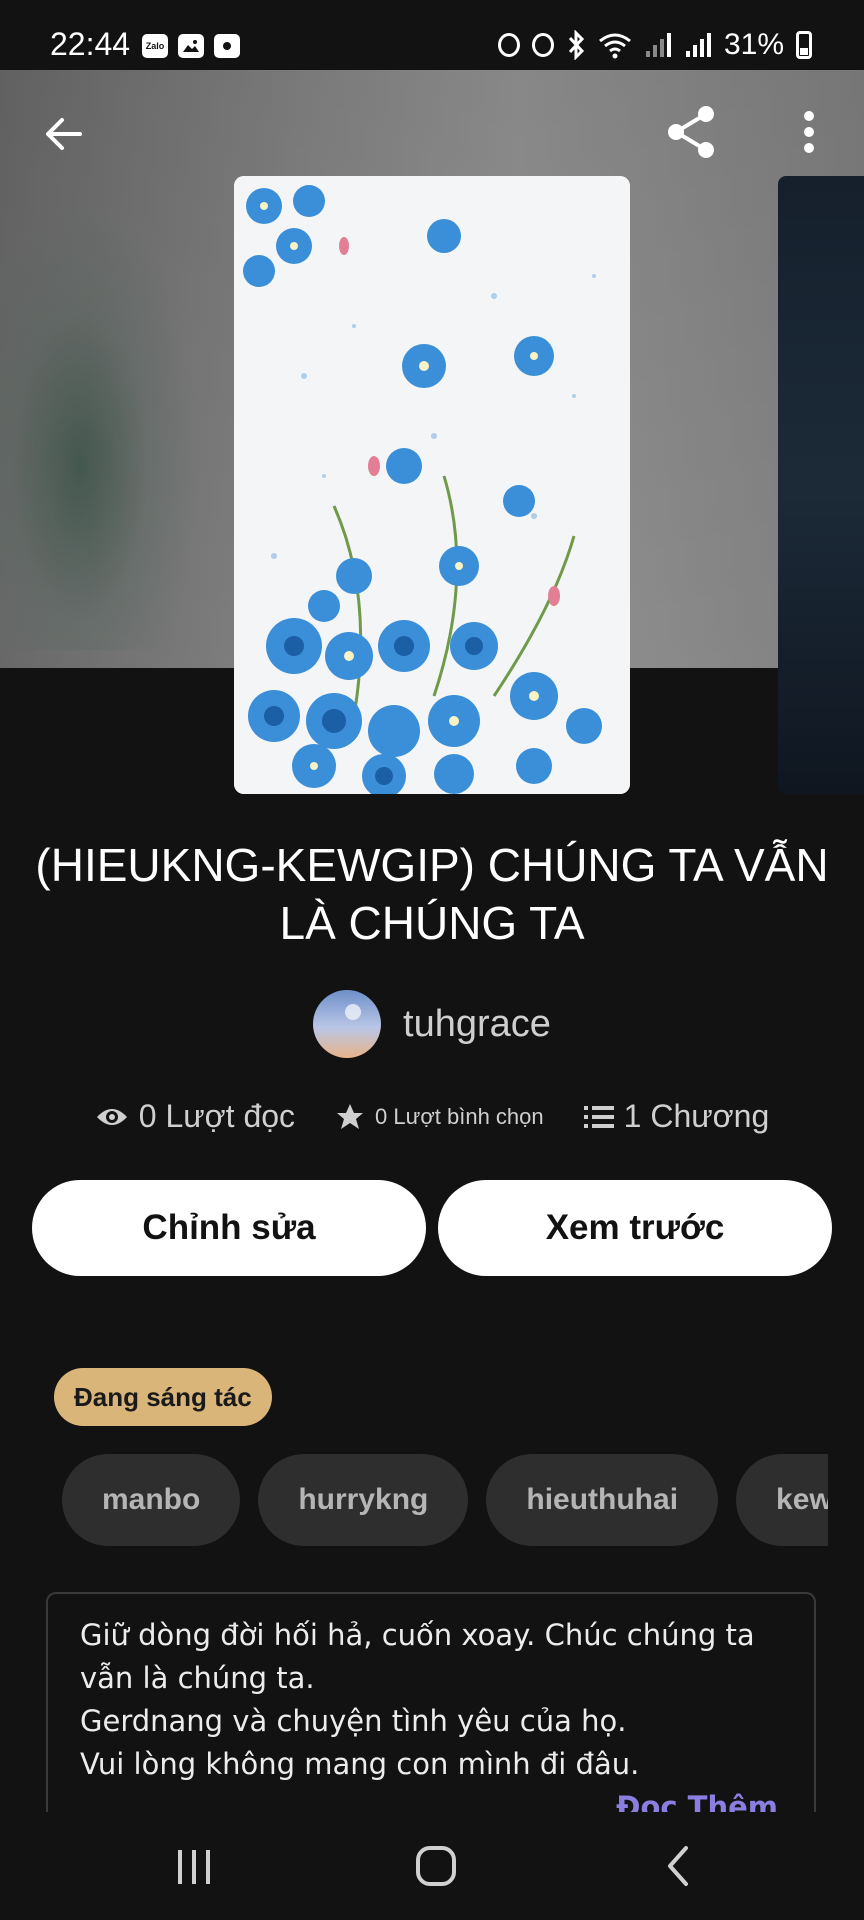  What do you see at coordinates (111, 1116) in the screenshot?
I see `eye-icon` at bounding box center [111, 1116].